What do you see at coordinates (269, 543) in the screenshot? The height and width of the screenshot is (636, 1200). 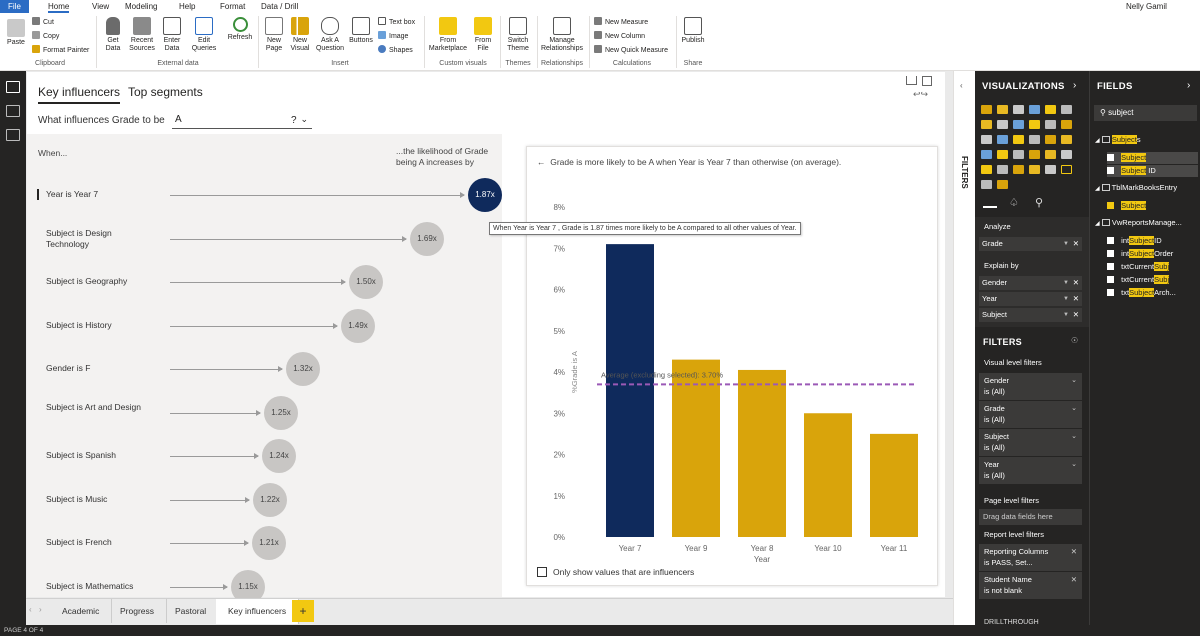 I see `influence-bubble: 1.21x` at bounding box center [269, 543].